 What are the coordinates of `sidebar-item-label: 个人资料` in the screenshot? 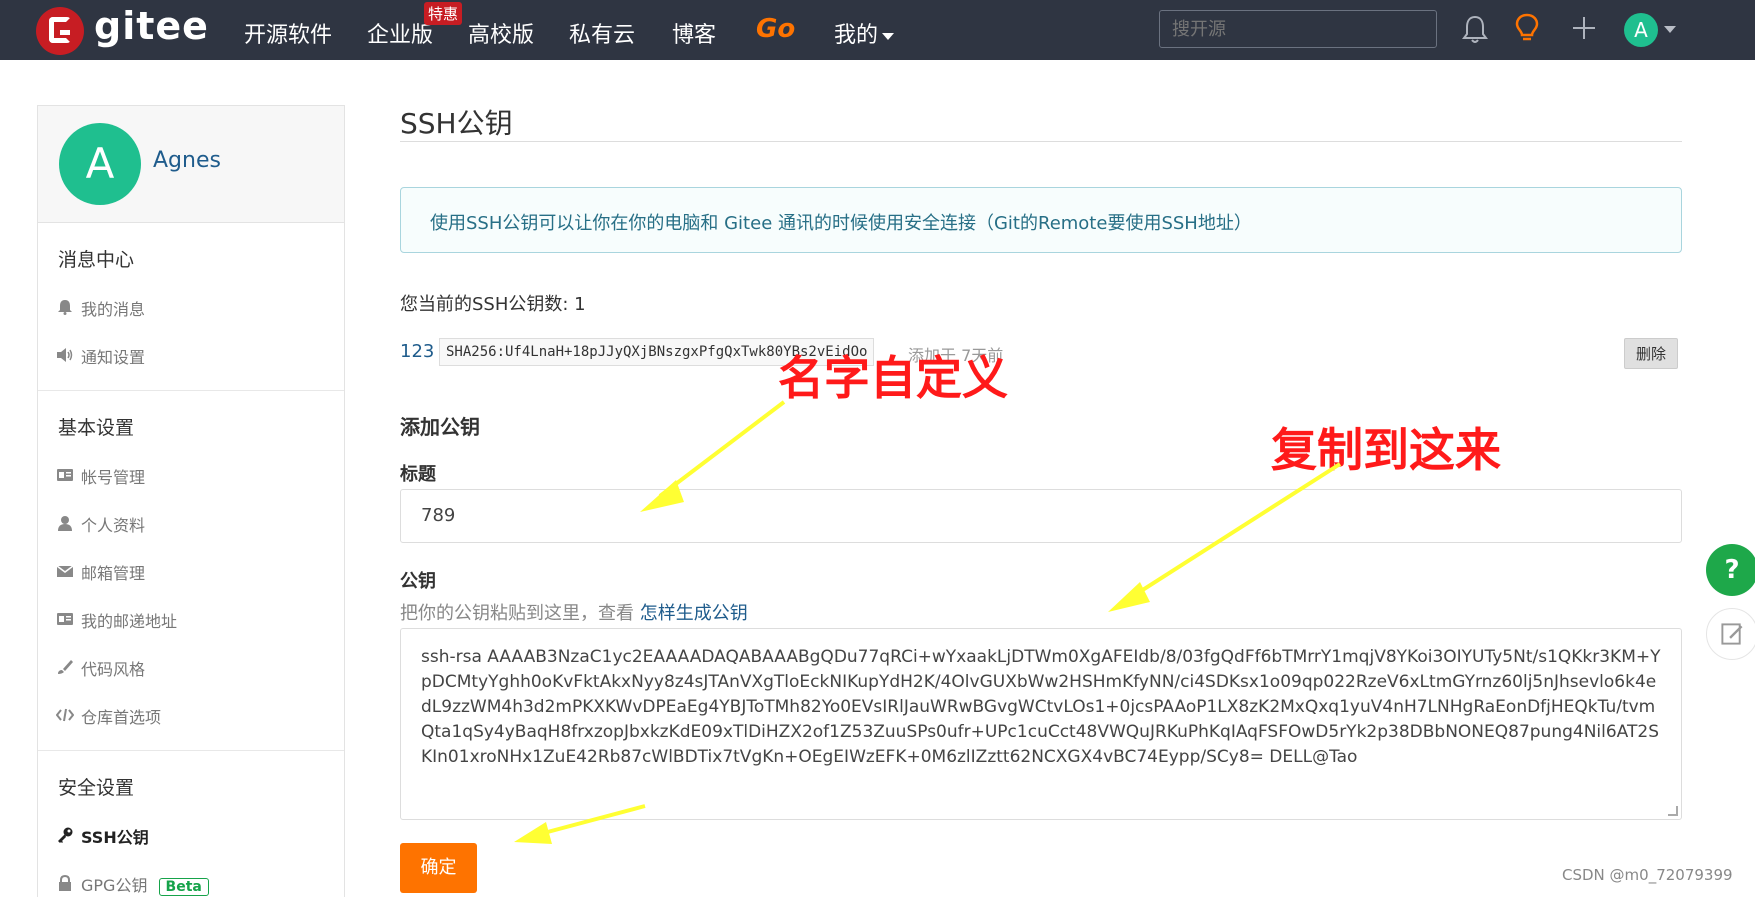 It's located at (113, 525).